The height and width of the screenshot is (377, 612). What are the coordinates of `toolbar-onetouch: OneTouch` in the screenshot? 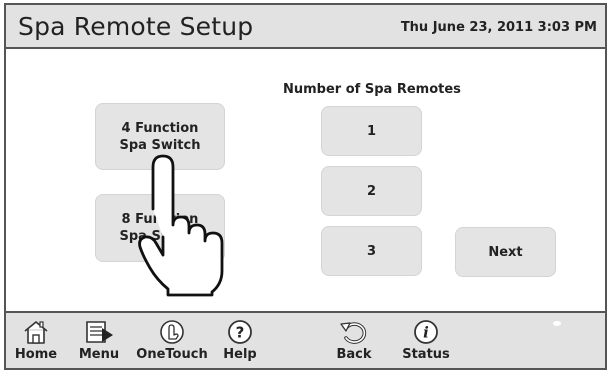 It's located at (172, 340).